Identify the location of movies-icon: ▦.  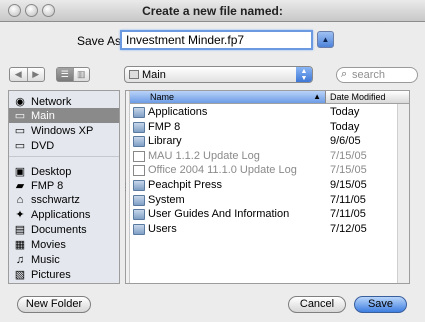
(20, 245).